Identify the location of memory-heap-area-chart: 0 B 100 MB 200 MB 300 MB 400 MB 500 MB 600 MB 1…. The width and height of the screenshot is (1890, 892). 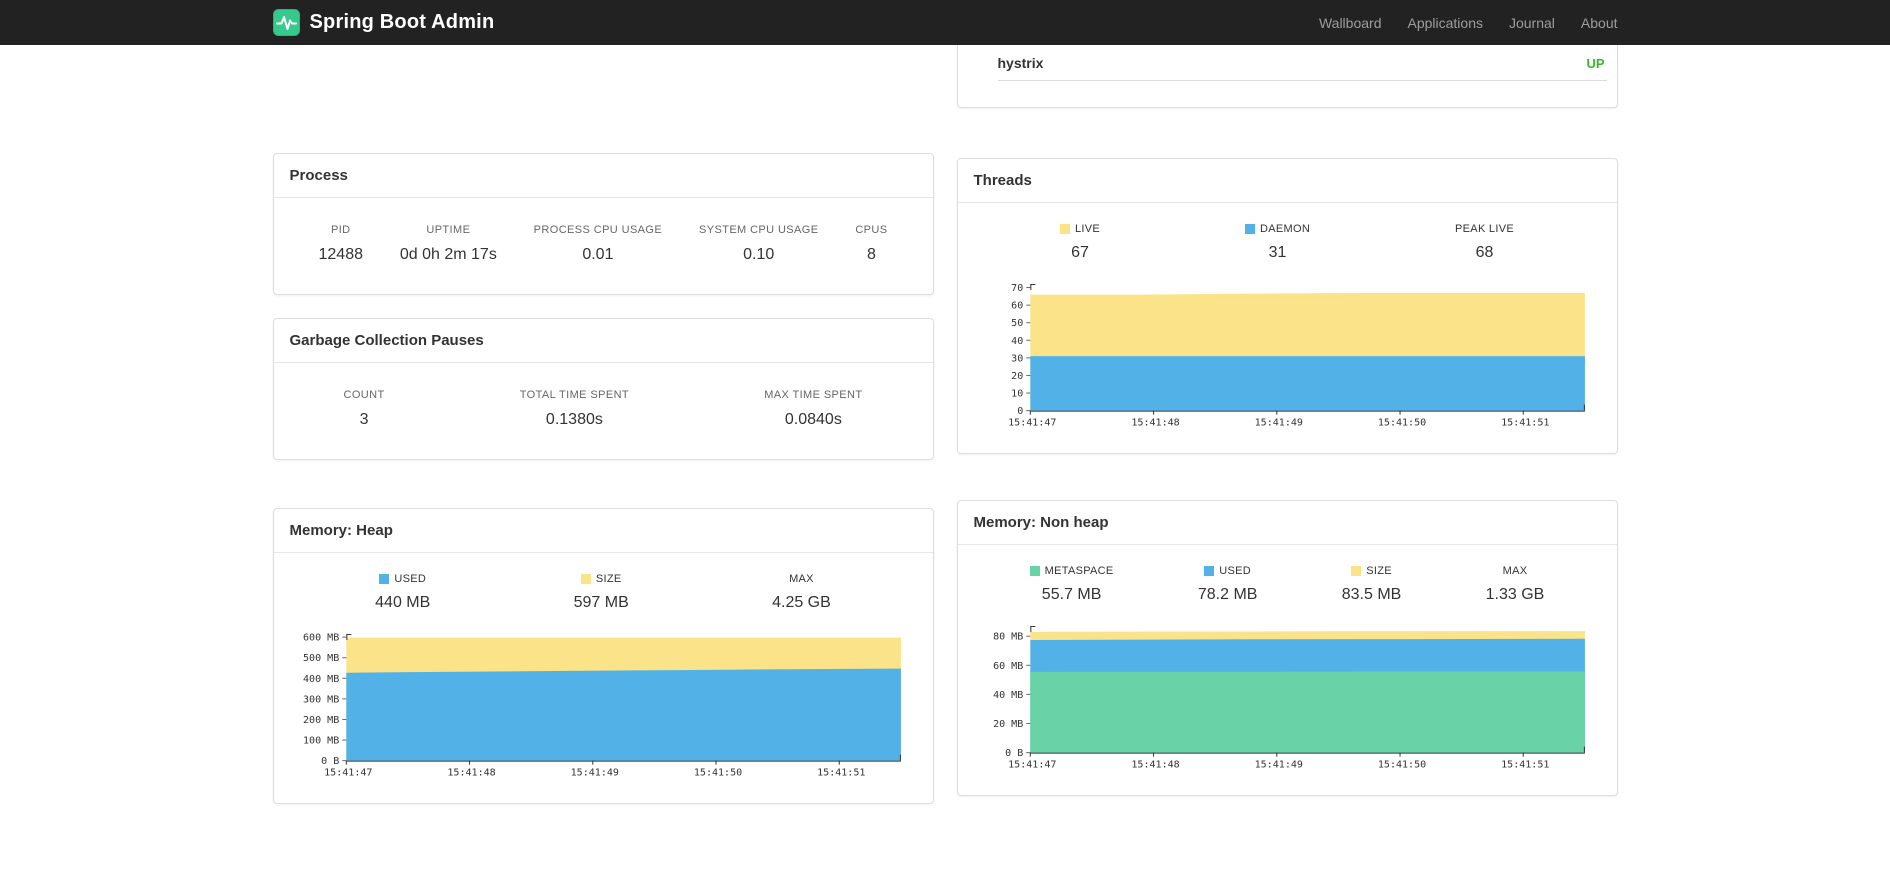
(602, 706).